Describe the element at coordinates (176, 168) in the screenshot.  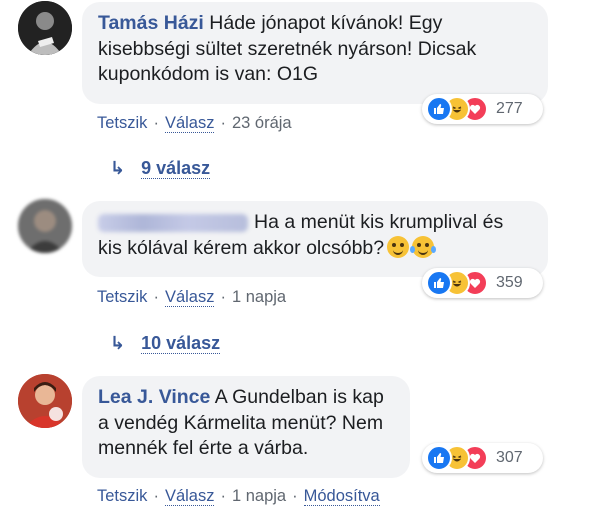
I see `replies-count: 9 válasz` at that location.